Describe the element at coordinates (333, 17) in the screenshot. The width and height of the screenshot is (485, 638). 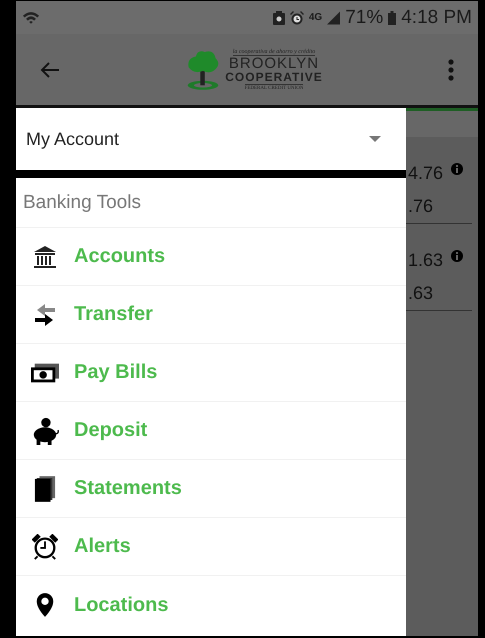
I see `signal-icon` at that location.